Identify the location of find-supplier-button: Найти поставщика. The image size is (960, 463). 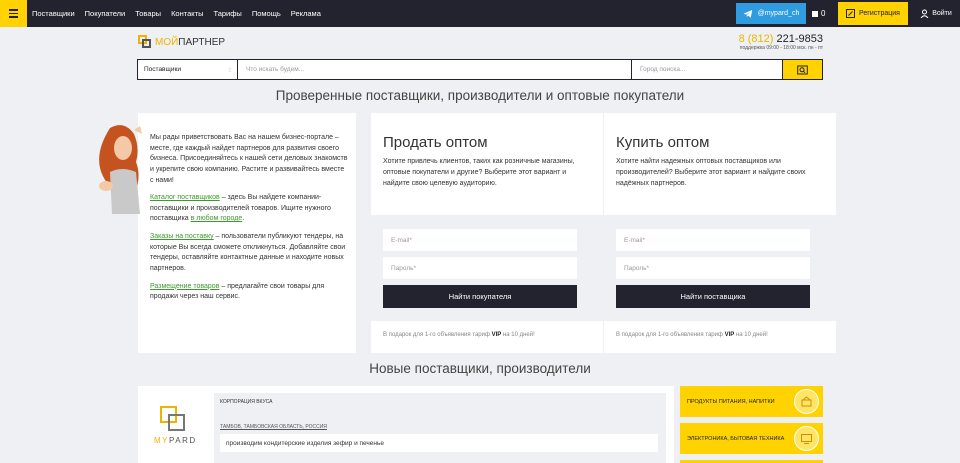
(713, 296).